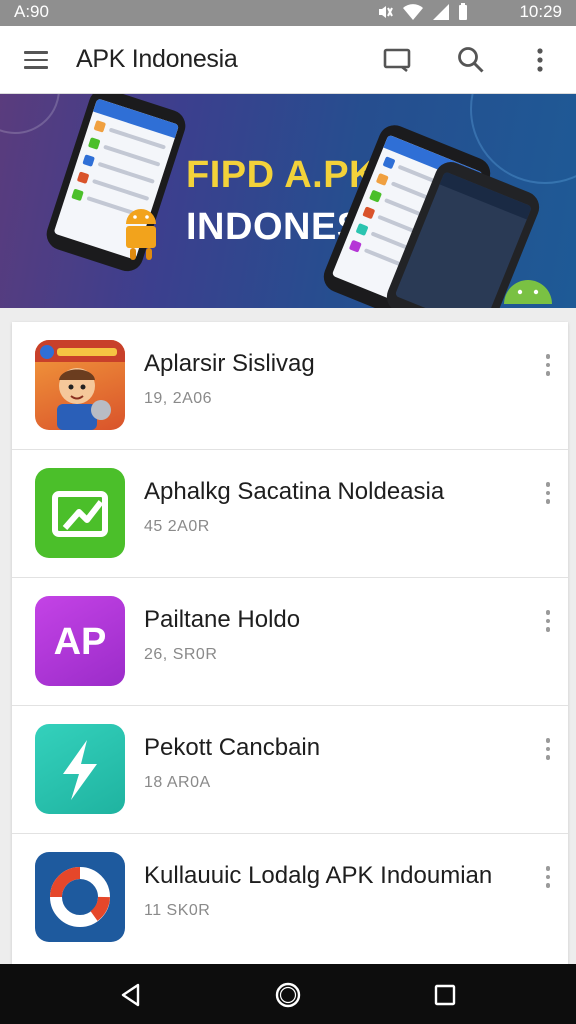 The image size is (576, 1024). I want to click on list-item: Kullauuic Lodalg APK Indoumian 11 SK0R, so click(290, 898).